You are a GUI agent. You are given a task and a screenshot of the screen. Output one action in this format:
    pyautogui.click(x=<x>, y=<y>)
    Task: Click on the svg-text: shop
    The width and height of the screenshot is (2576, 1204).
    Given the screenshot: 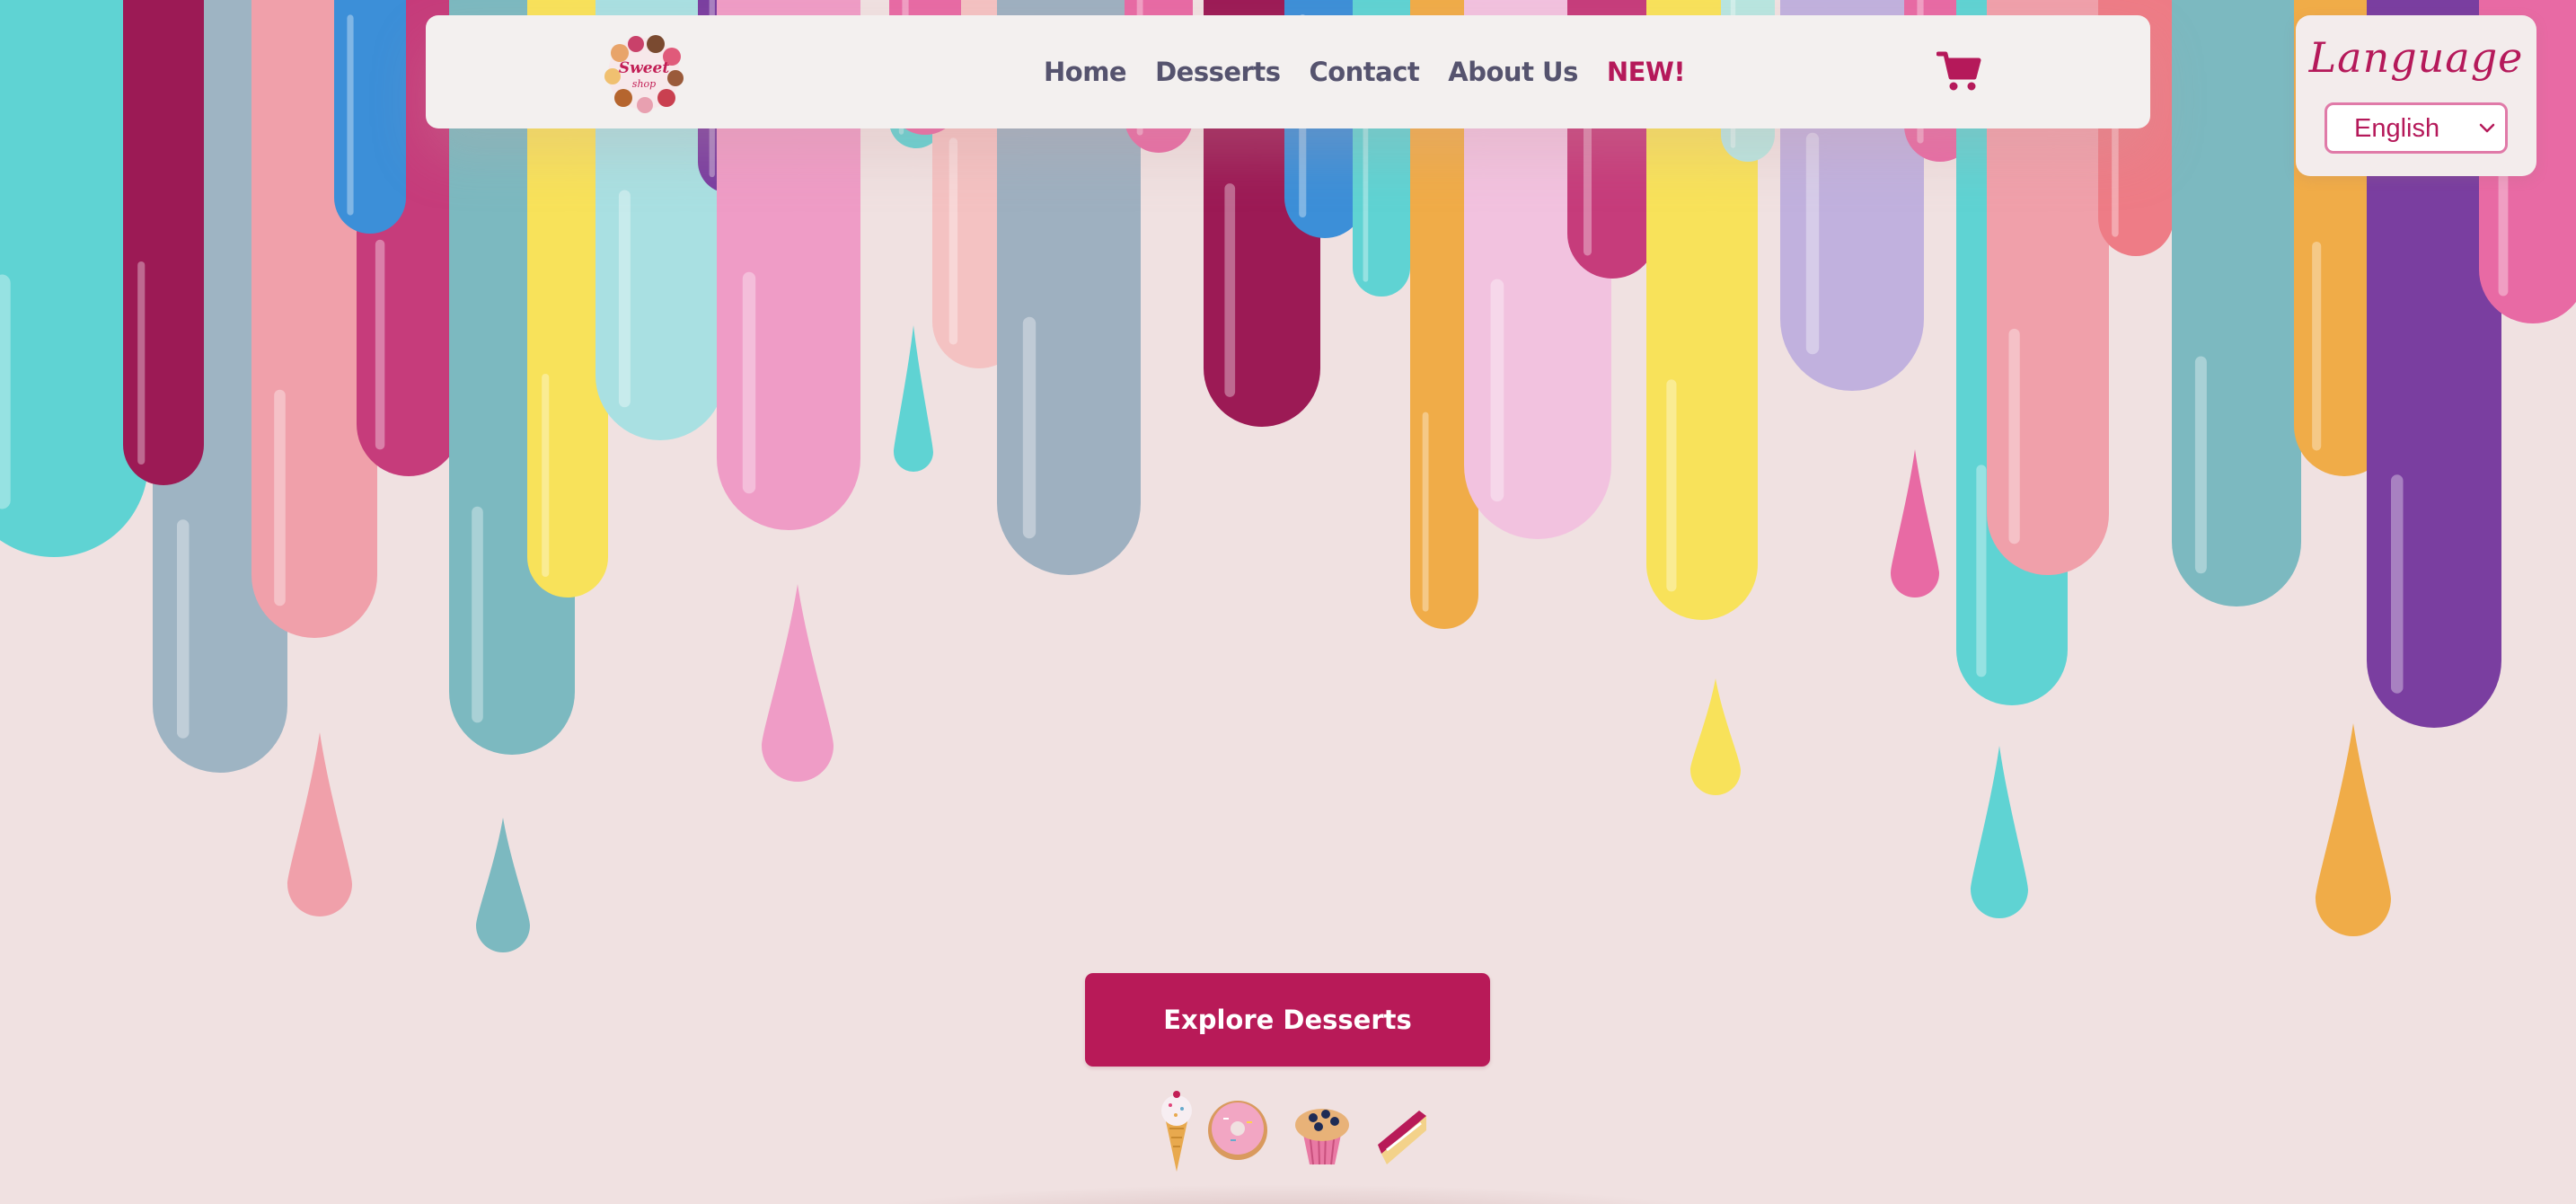 What is the action you would take?
    pyautogui.click(x=644, y=84)
    